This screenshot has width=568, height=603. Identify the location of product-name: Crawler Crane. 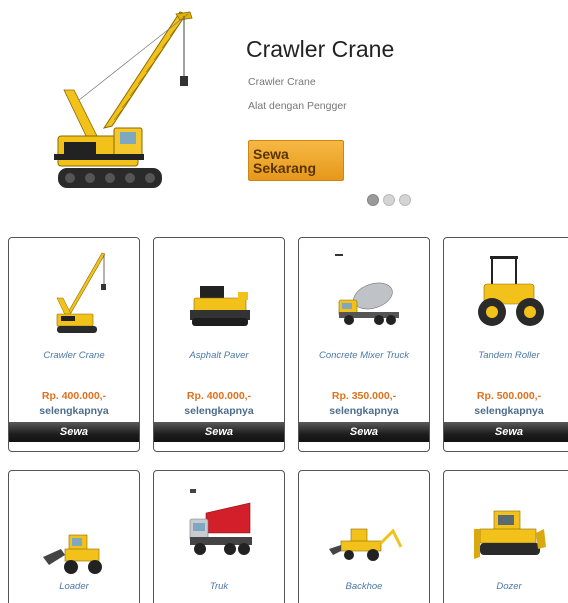
(74, 355).